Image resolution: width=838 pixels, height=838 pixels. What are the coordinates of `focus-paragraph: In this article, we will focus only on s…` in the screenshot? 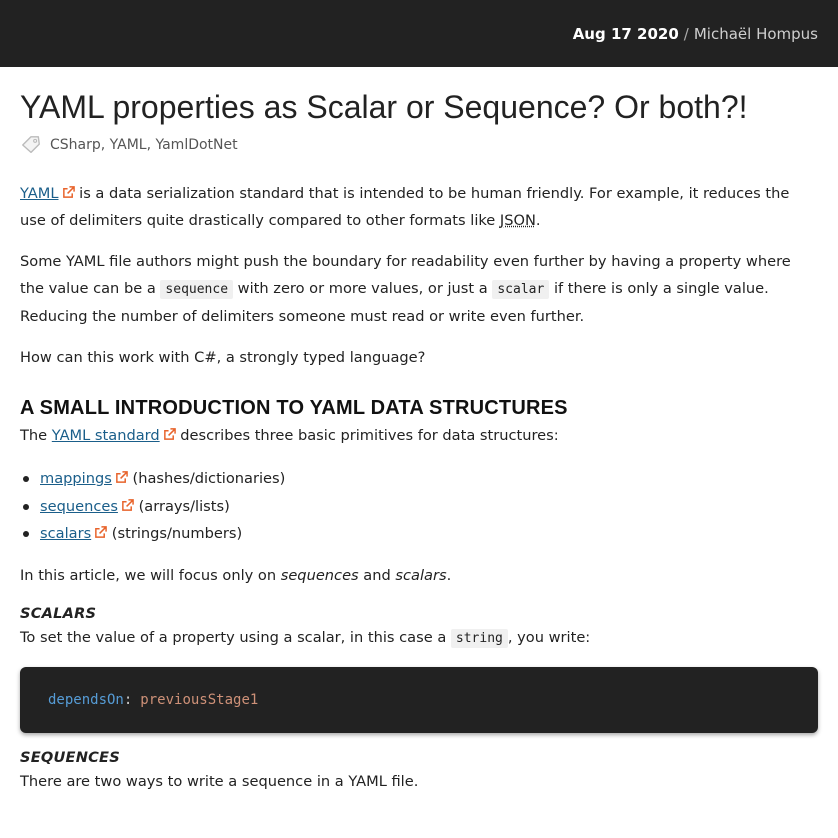 It's located at (236, 575).